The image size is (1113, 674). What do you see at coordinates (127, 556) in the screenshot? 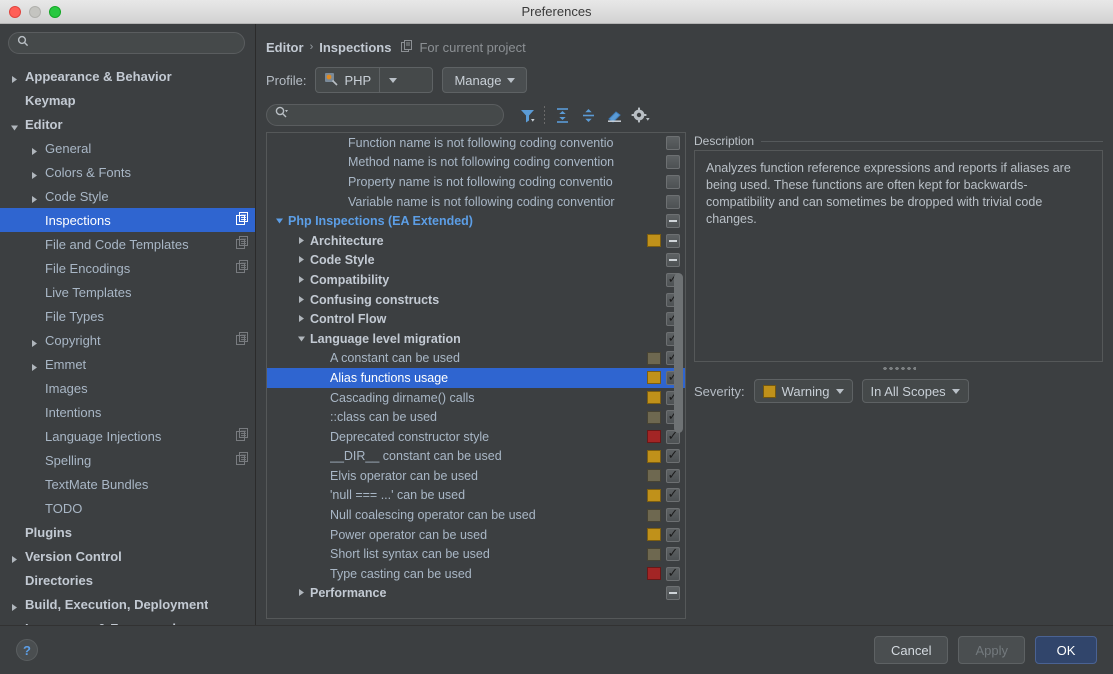
I see `sidebar-item-version-control: Version Control` at bounding box center [127, 556].